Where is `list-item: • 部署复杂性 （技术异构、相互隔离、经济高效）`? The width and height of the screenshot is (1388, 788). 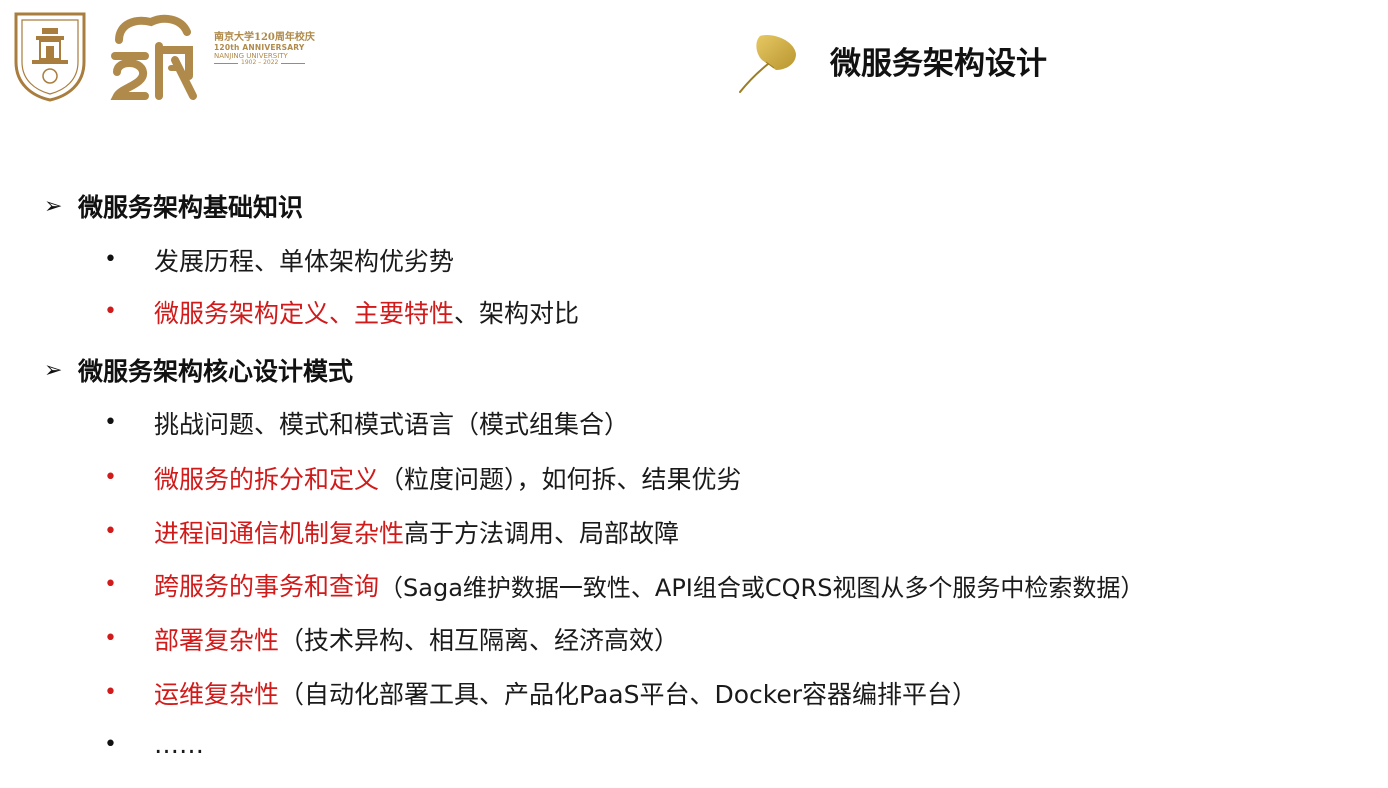
list-item: • 部署复杂性 （技术异构、相互隔离、经济高效） is located at coordinates (392, 640).